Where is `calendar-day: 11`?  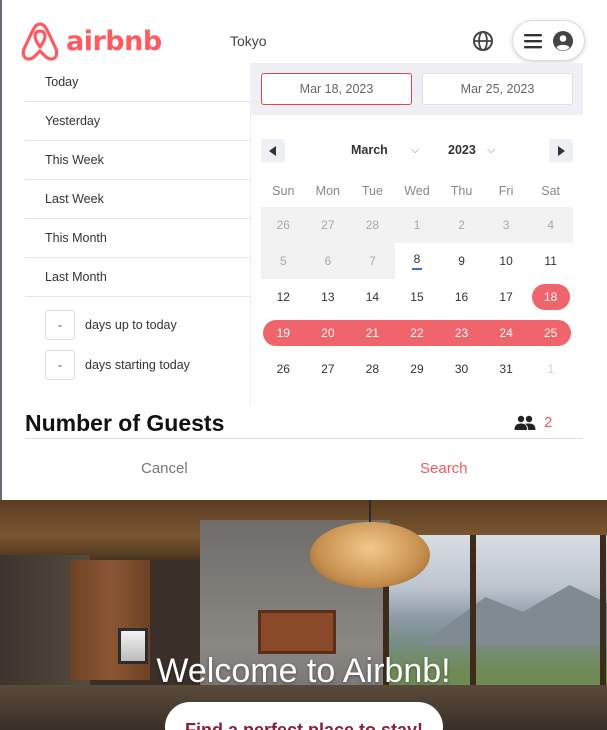
calendar-day: 11 is located at coordinates (550, 261).